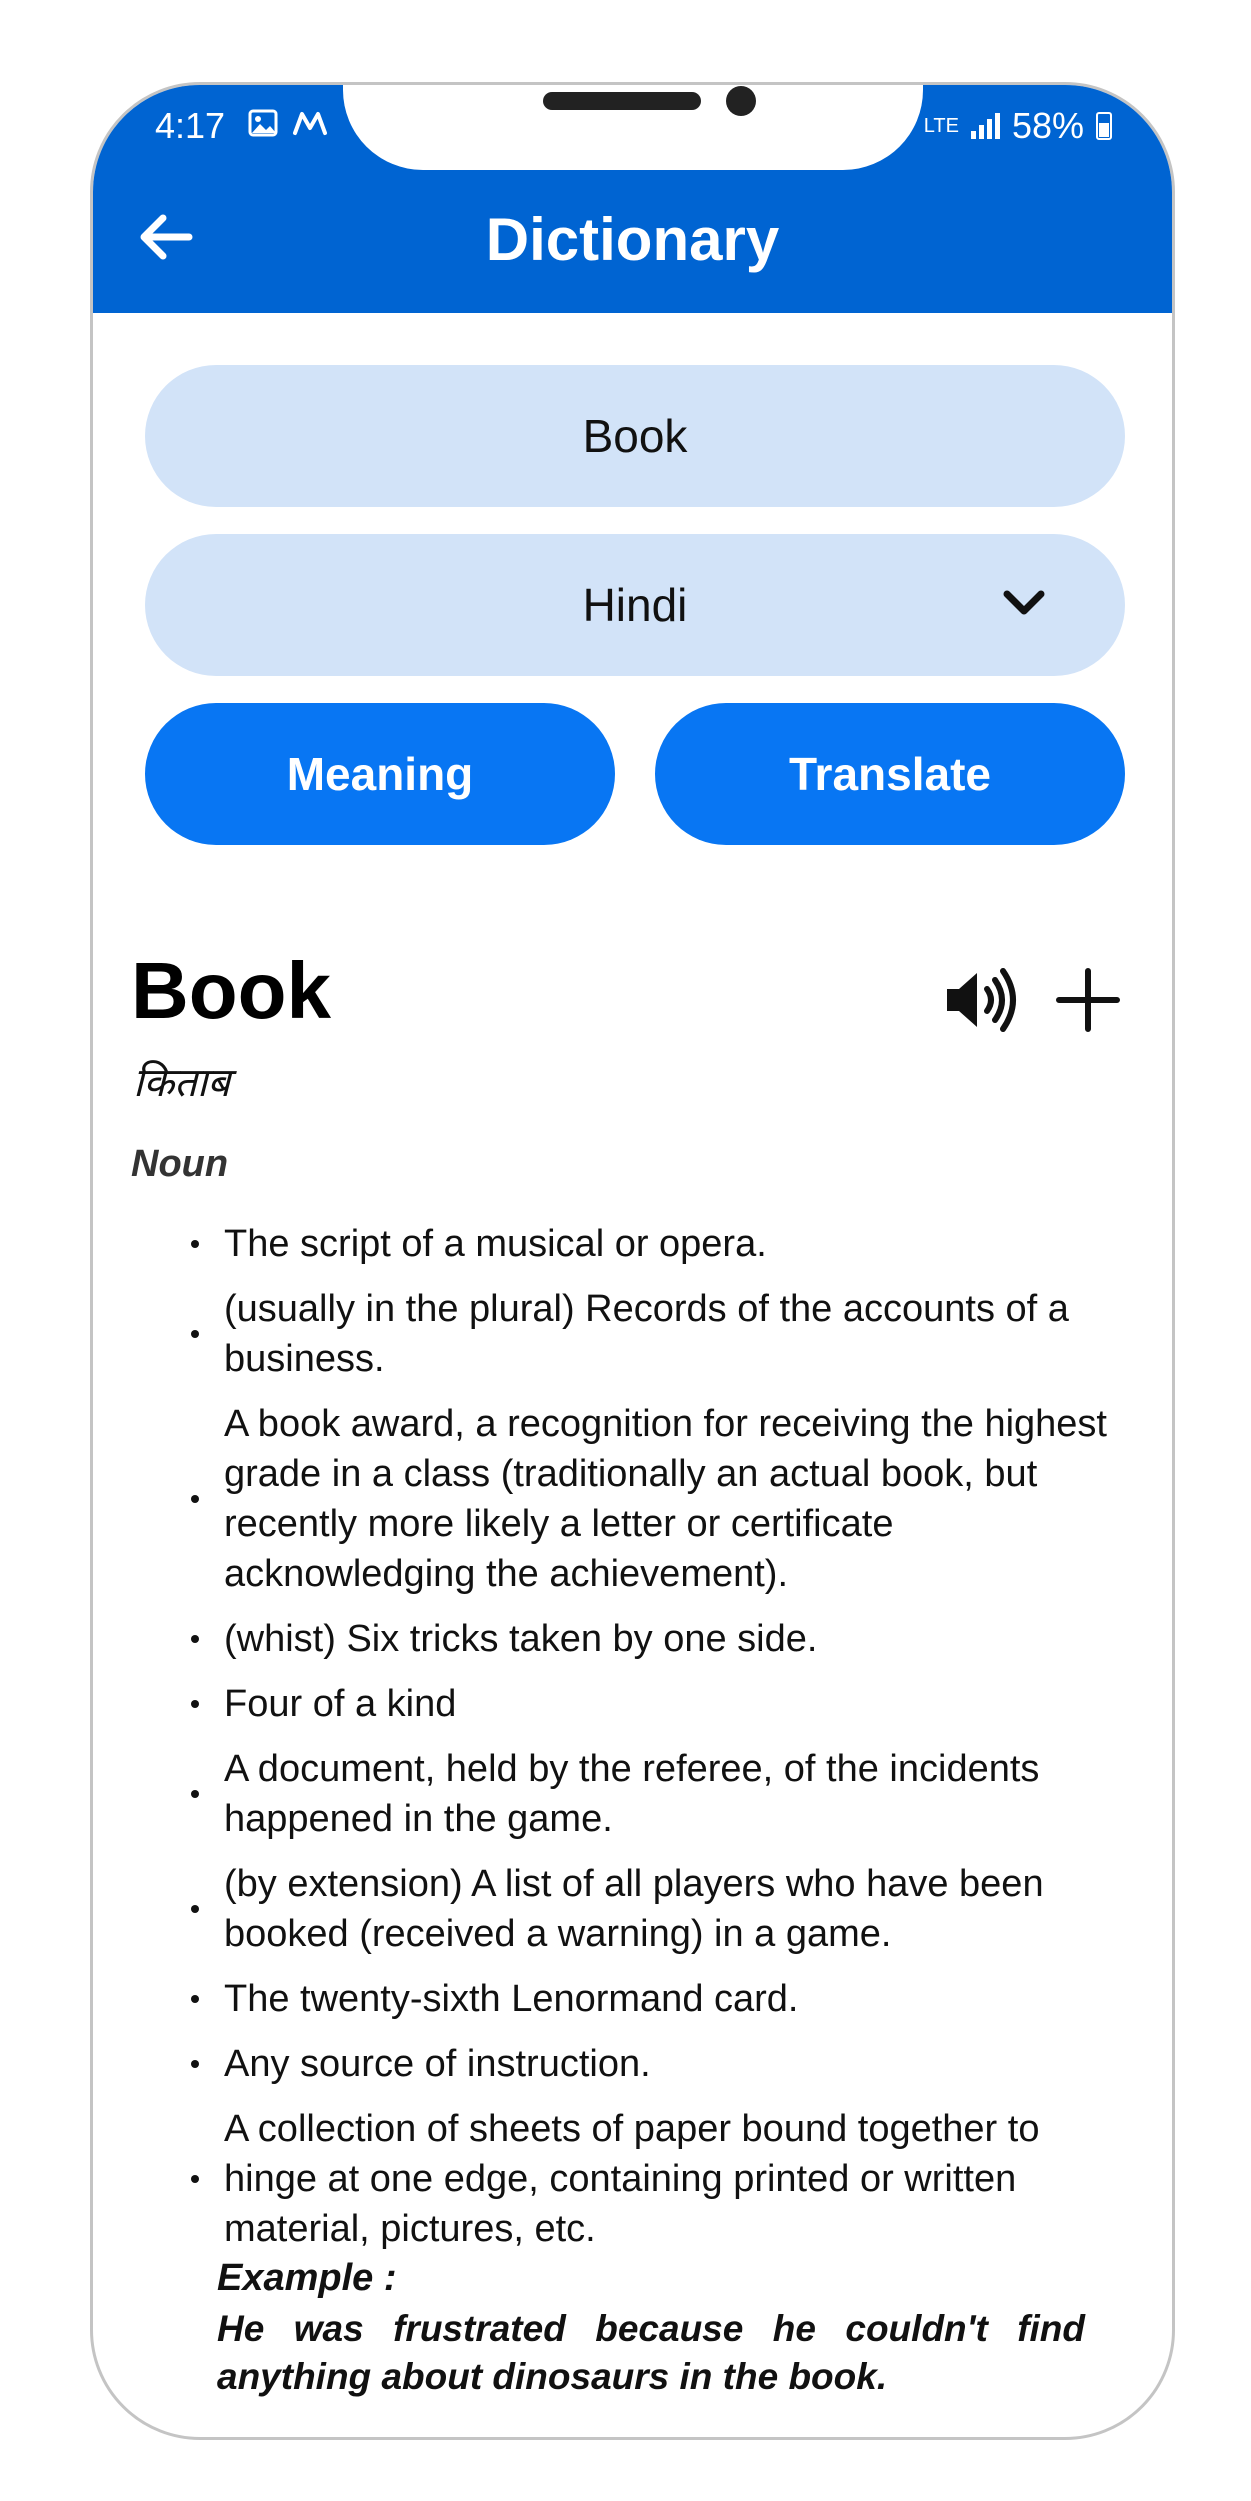 This screenshot has width=1251, height=2501. I want to click on definition-text: (whist) Six tricks taken by one side., so click(521, 1639).